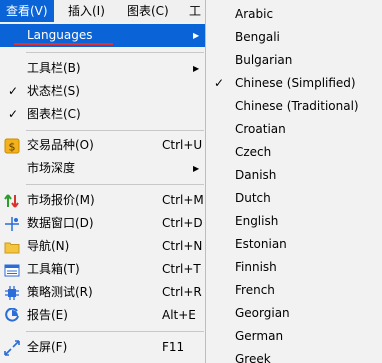  What do you see at coordinates (181, 269) in the screenshot?
I see `shortcut-text: Ctrl+T` at bounding box center [181, 269].